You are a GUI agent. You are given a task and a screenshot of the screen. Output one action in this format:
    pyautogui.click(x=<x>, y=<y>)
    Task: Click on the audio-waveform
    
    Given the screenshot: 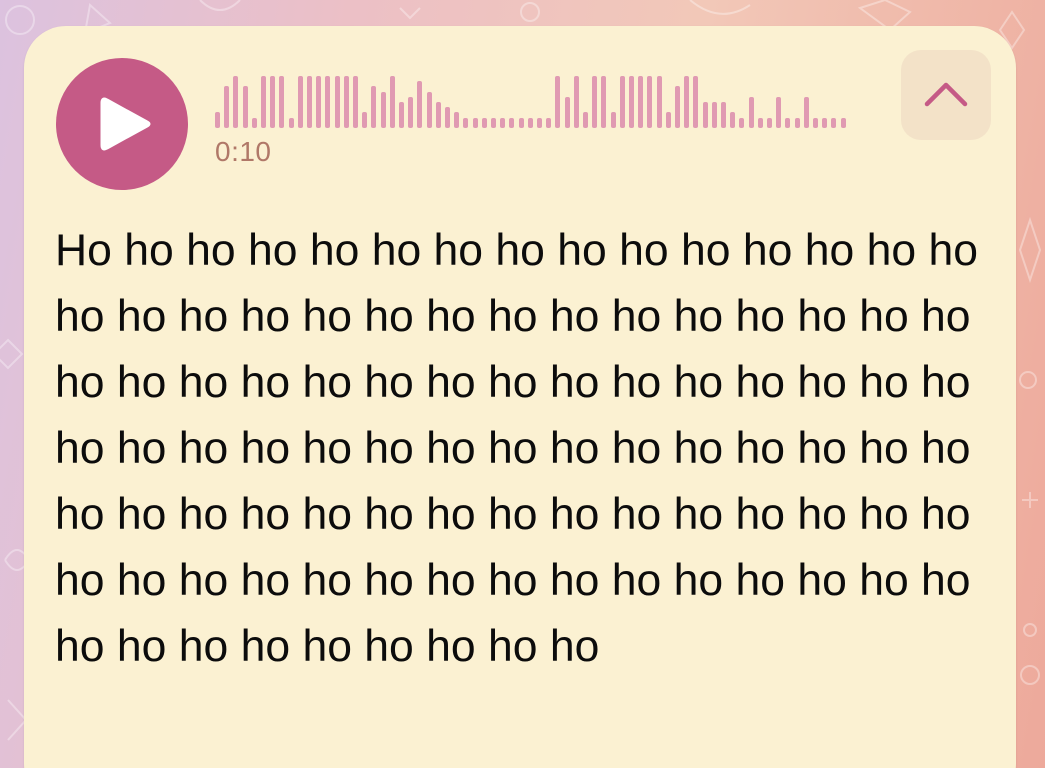 What is the action you would take?
    pyautogui.click(x=540, y=99)
    